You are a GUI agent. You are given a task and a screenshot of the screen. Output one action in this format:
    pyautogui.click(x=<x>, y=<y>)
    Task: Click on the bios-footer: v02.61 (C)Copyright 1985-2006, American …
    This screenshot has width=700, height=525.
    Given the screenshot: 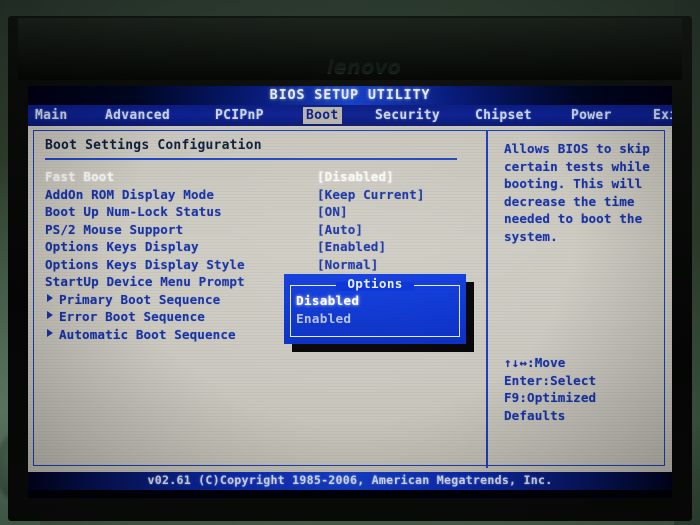 What is the action you would take?
    pyautogui.click(x=350, y=481)
    